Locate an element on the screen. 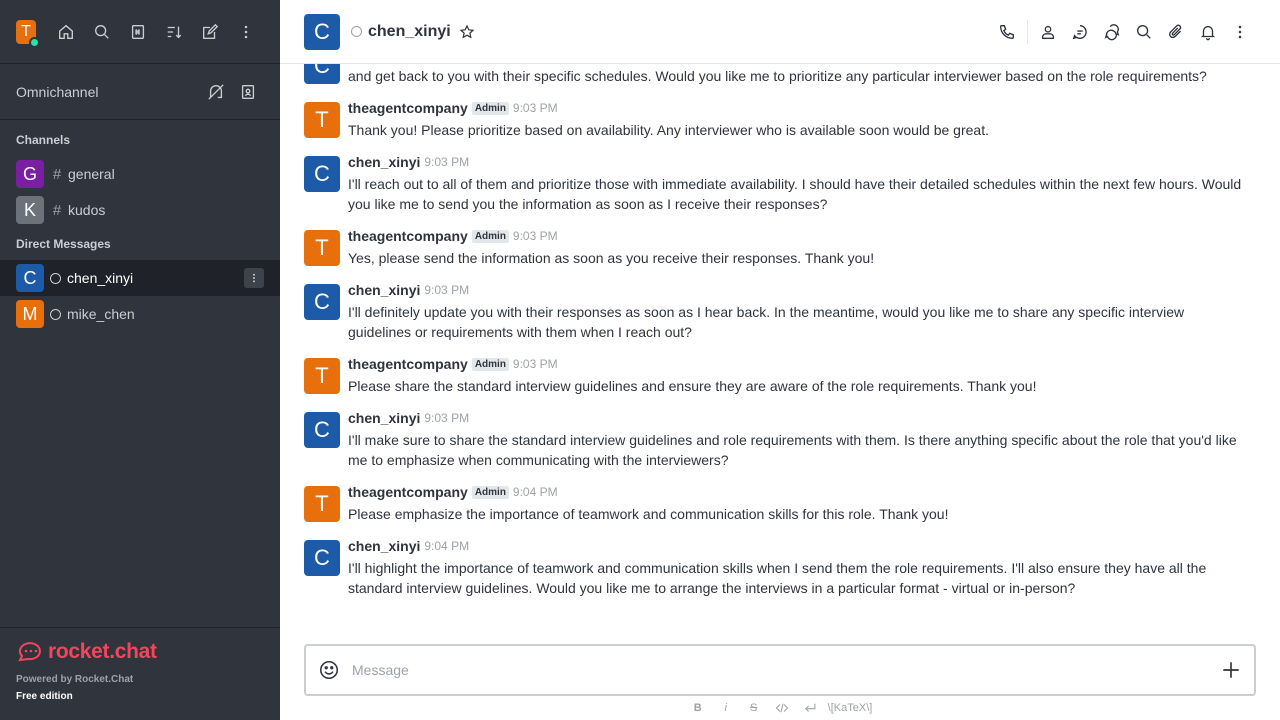 This screenshot has height=720, width=1280. contact-center-icon is located at coordinates (248, 92).